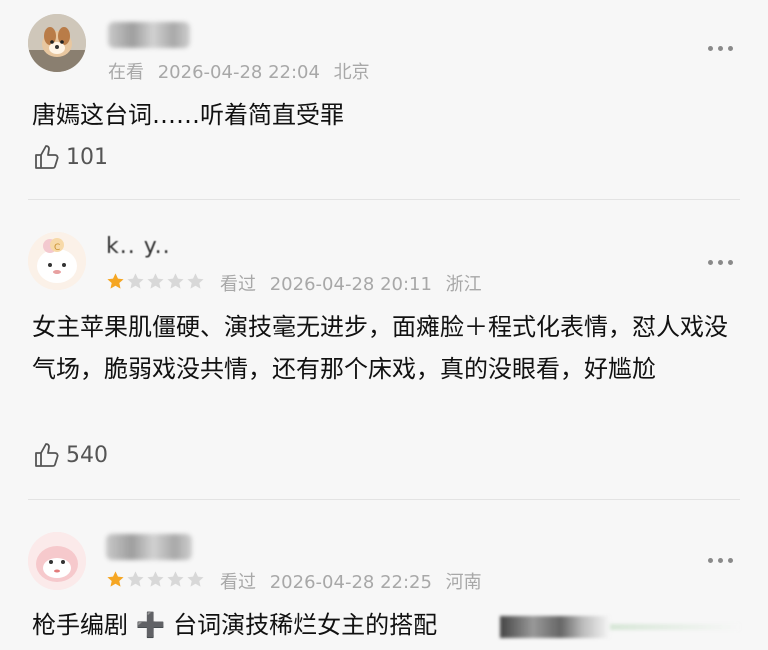 This screenshot has width=768, height=650. I want to click on comment-meta: 看过 2026-04-28 22:25 河南, so click(355, 581).